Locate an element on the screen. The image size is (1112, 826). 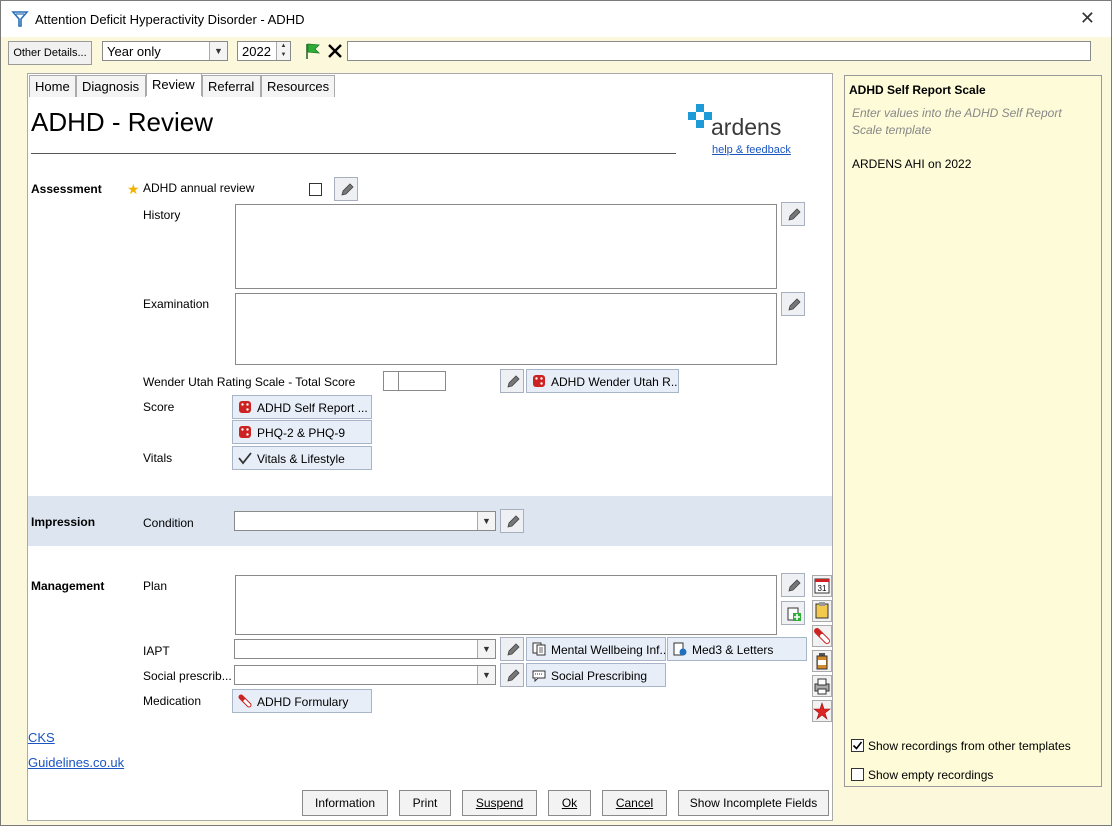
close-icon: ✕ is located at coordinates (1087, 18).